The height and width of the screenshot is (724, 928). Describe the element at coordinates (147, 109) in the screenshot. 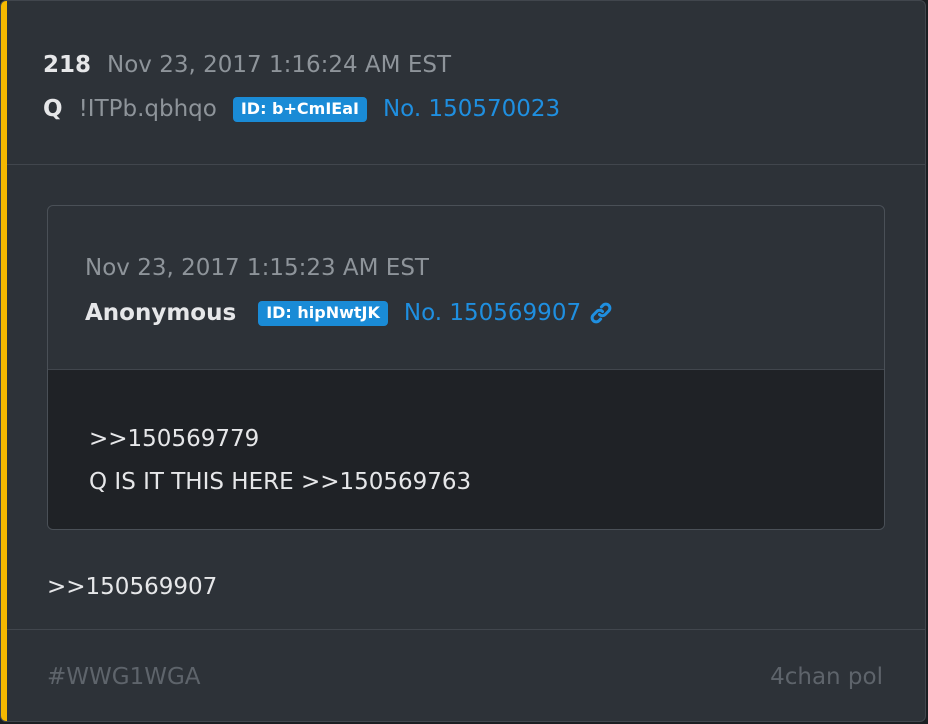

I see `post-tripcode: !ITPb.qbhqo` at that location.